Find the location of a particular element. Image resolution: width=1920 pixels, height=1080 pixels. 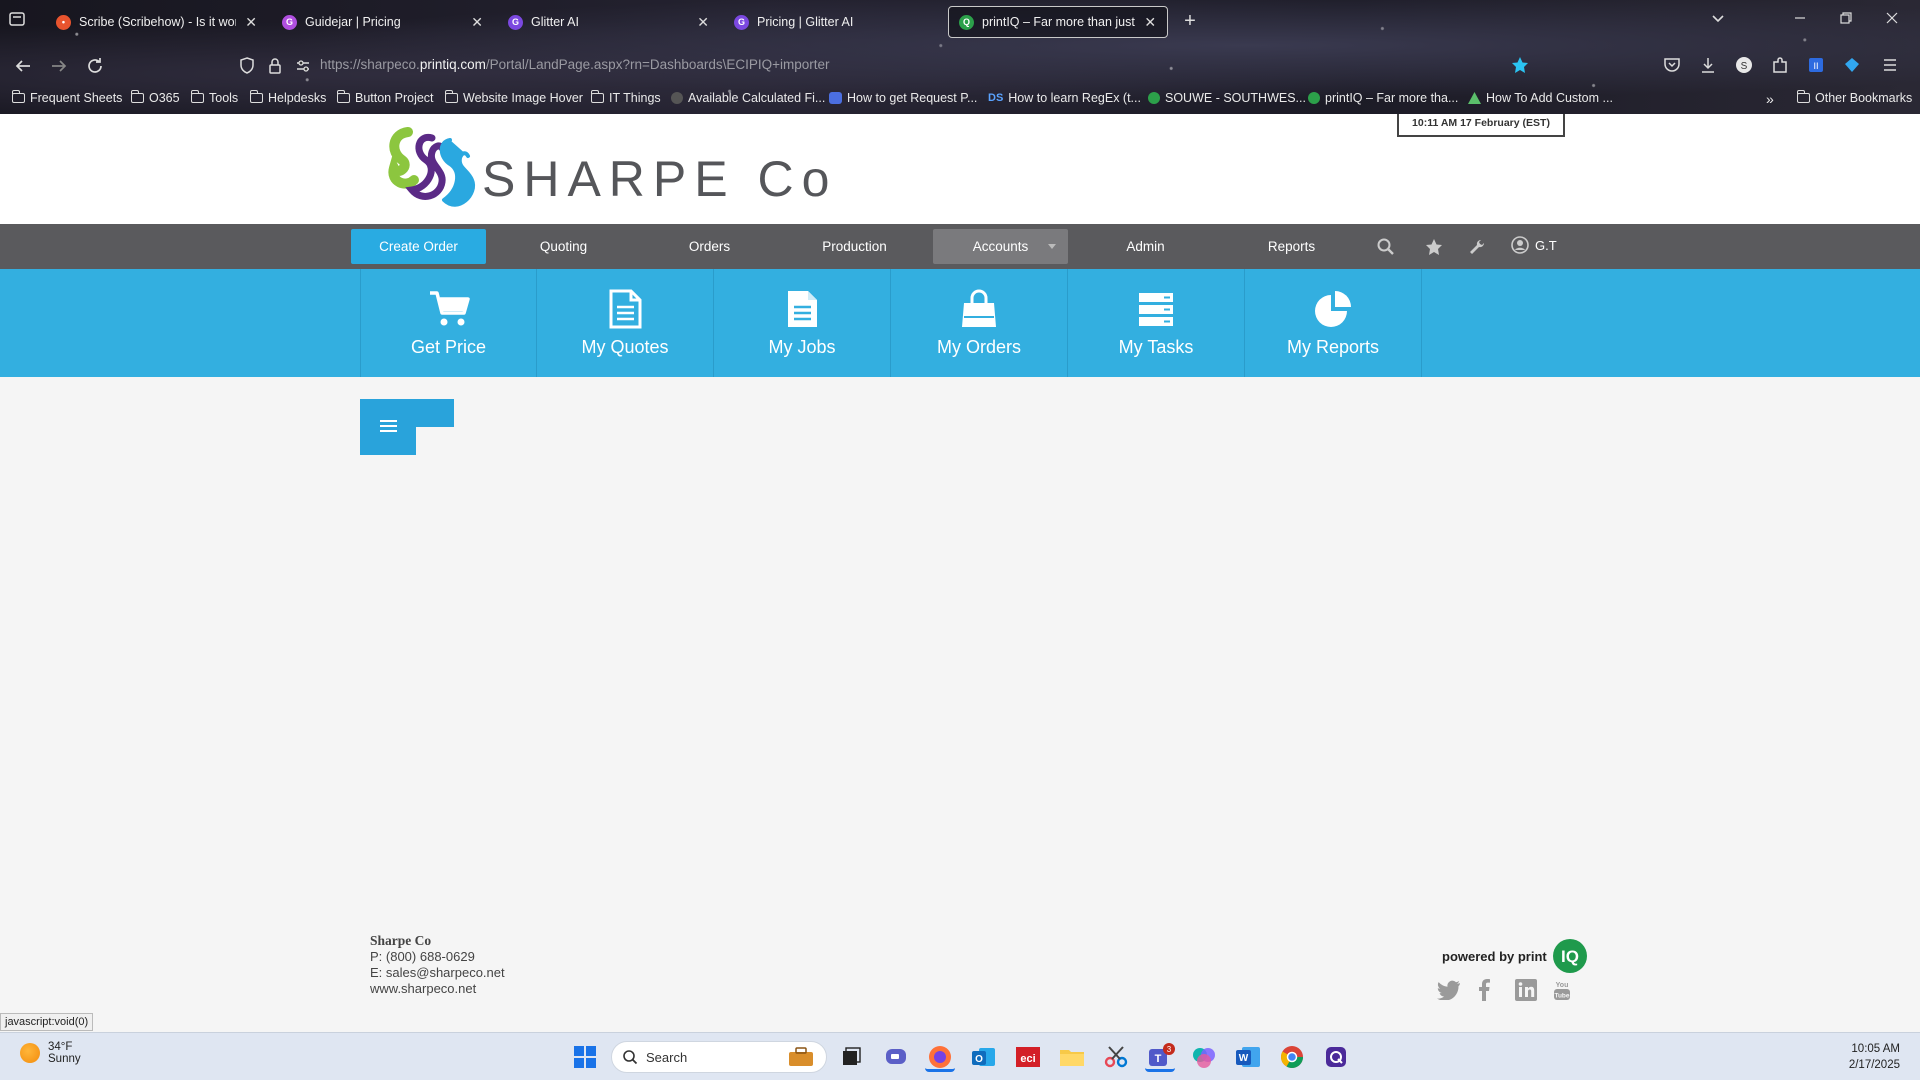

outlook-icon: O is located at coordinates (984, 1057).